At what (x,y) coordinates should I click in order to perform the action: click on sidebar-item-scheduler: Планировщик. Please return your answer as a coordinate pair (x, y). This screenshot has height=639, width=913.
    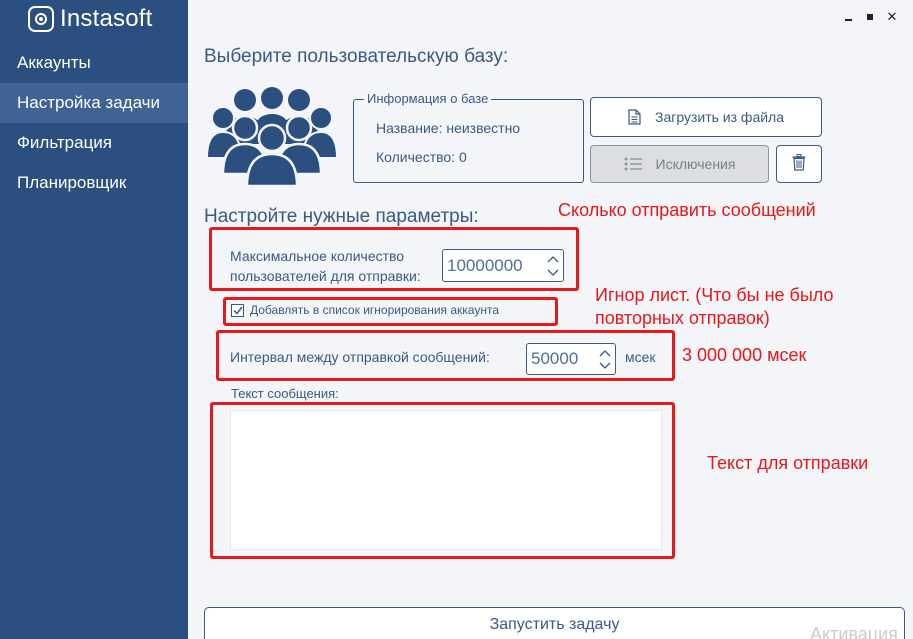
    Looking at the image, I should click on (94, 183).